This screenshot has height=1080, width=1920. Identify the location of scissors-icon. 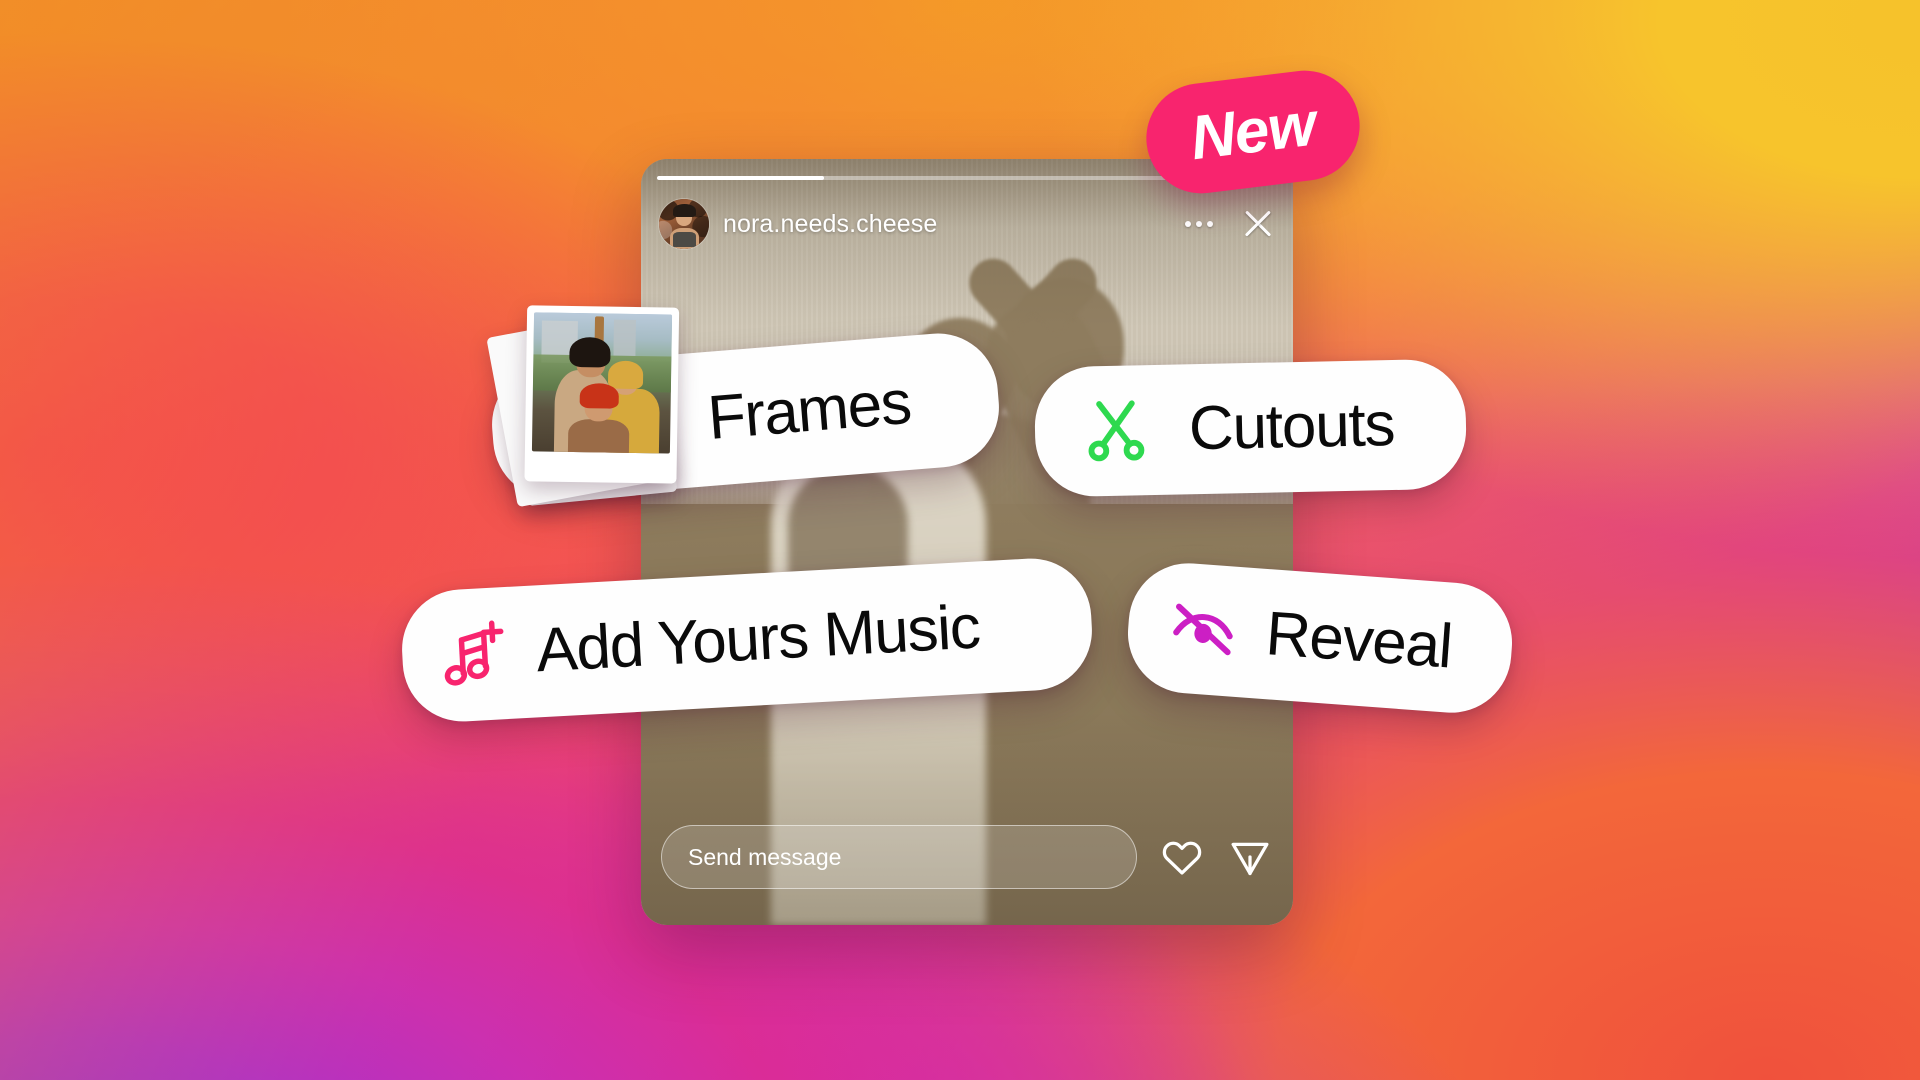
(1116, 431).